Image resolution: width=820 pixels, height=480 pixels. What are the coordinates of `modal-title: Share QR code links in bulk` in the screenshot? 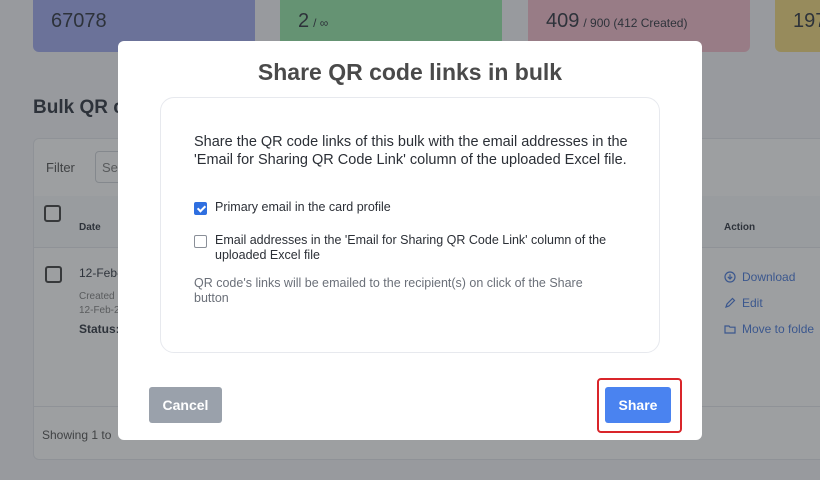 It's located at (410, 72).